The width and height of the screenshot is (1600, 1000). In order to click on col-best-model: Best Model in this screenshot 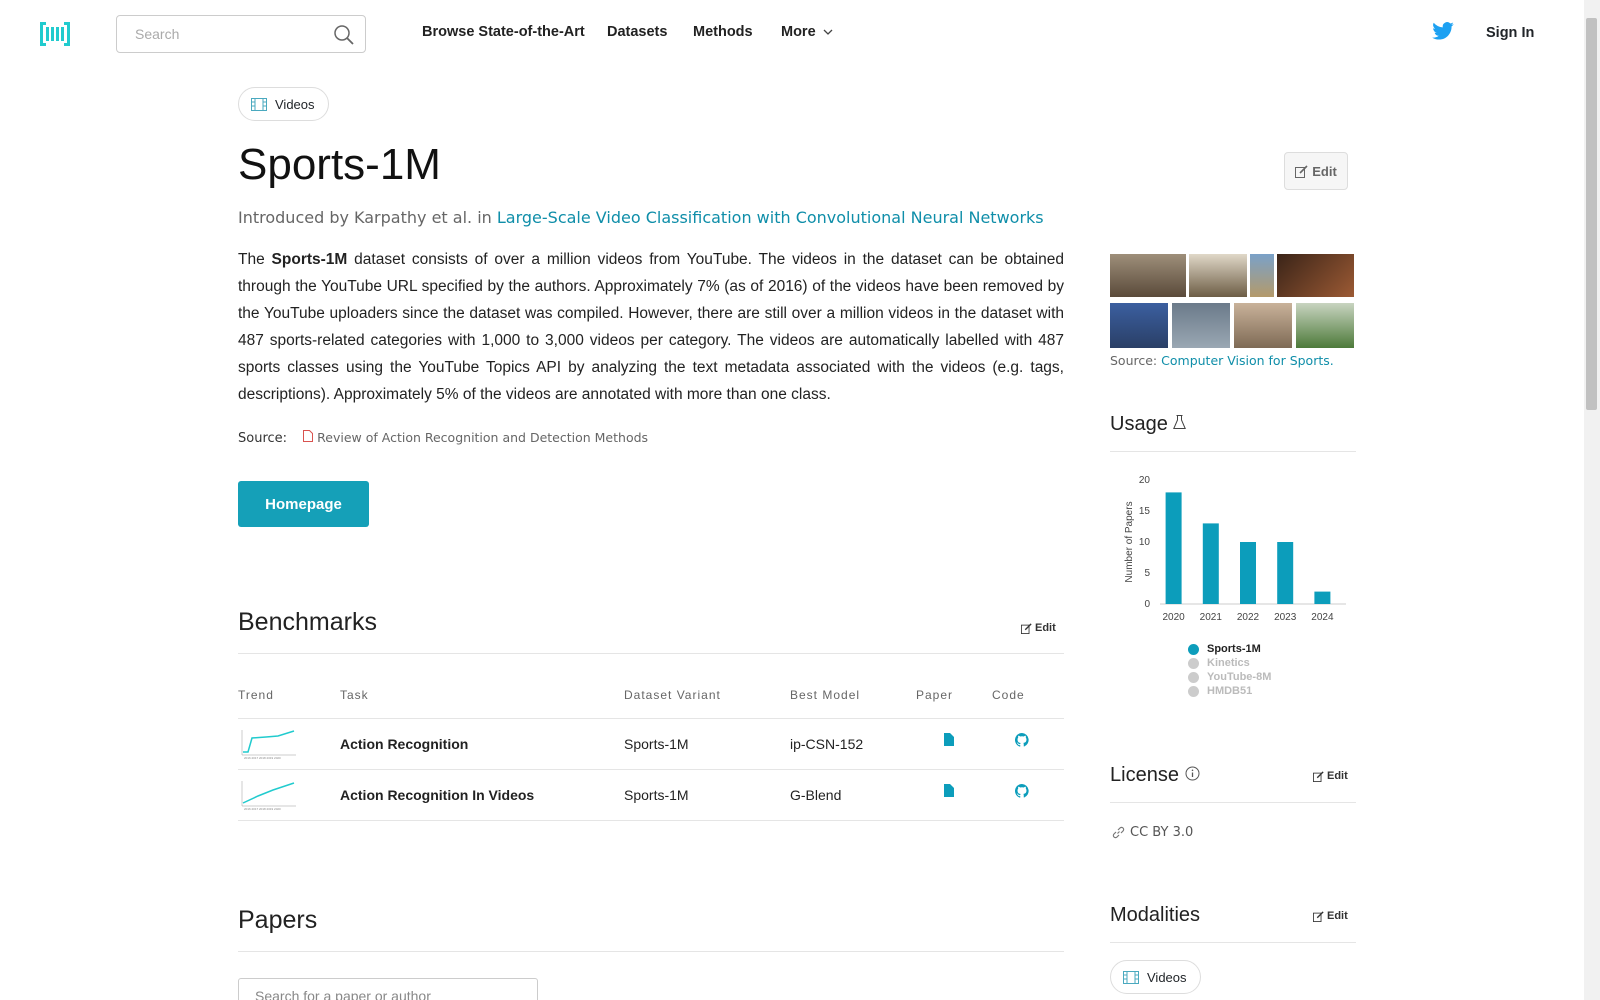, I will do `click(825, 695)`.